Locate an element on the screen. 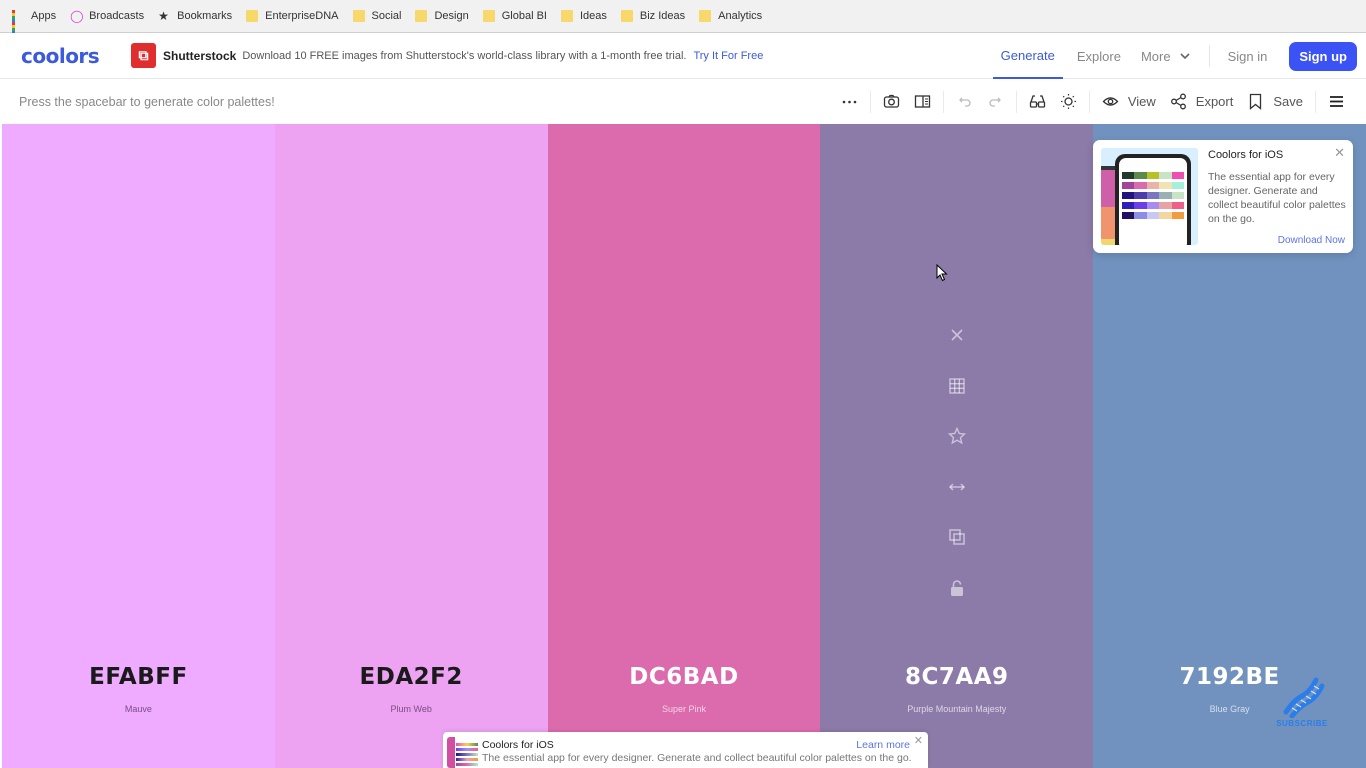  bookmark-bookmarks: ★ Bookmarks is located at coordinates (195, 16).